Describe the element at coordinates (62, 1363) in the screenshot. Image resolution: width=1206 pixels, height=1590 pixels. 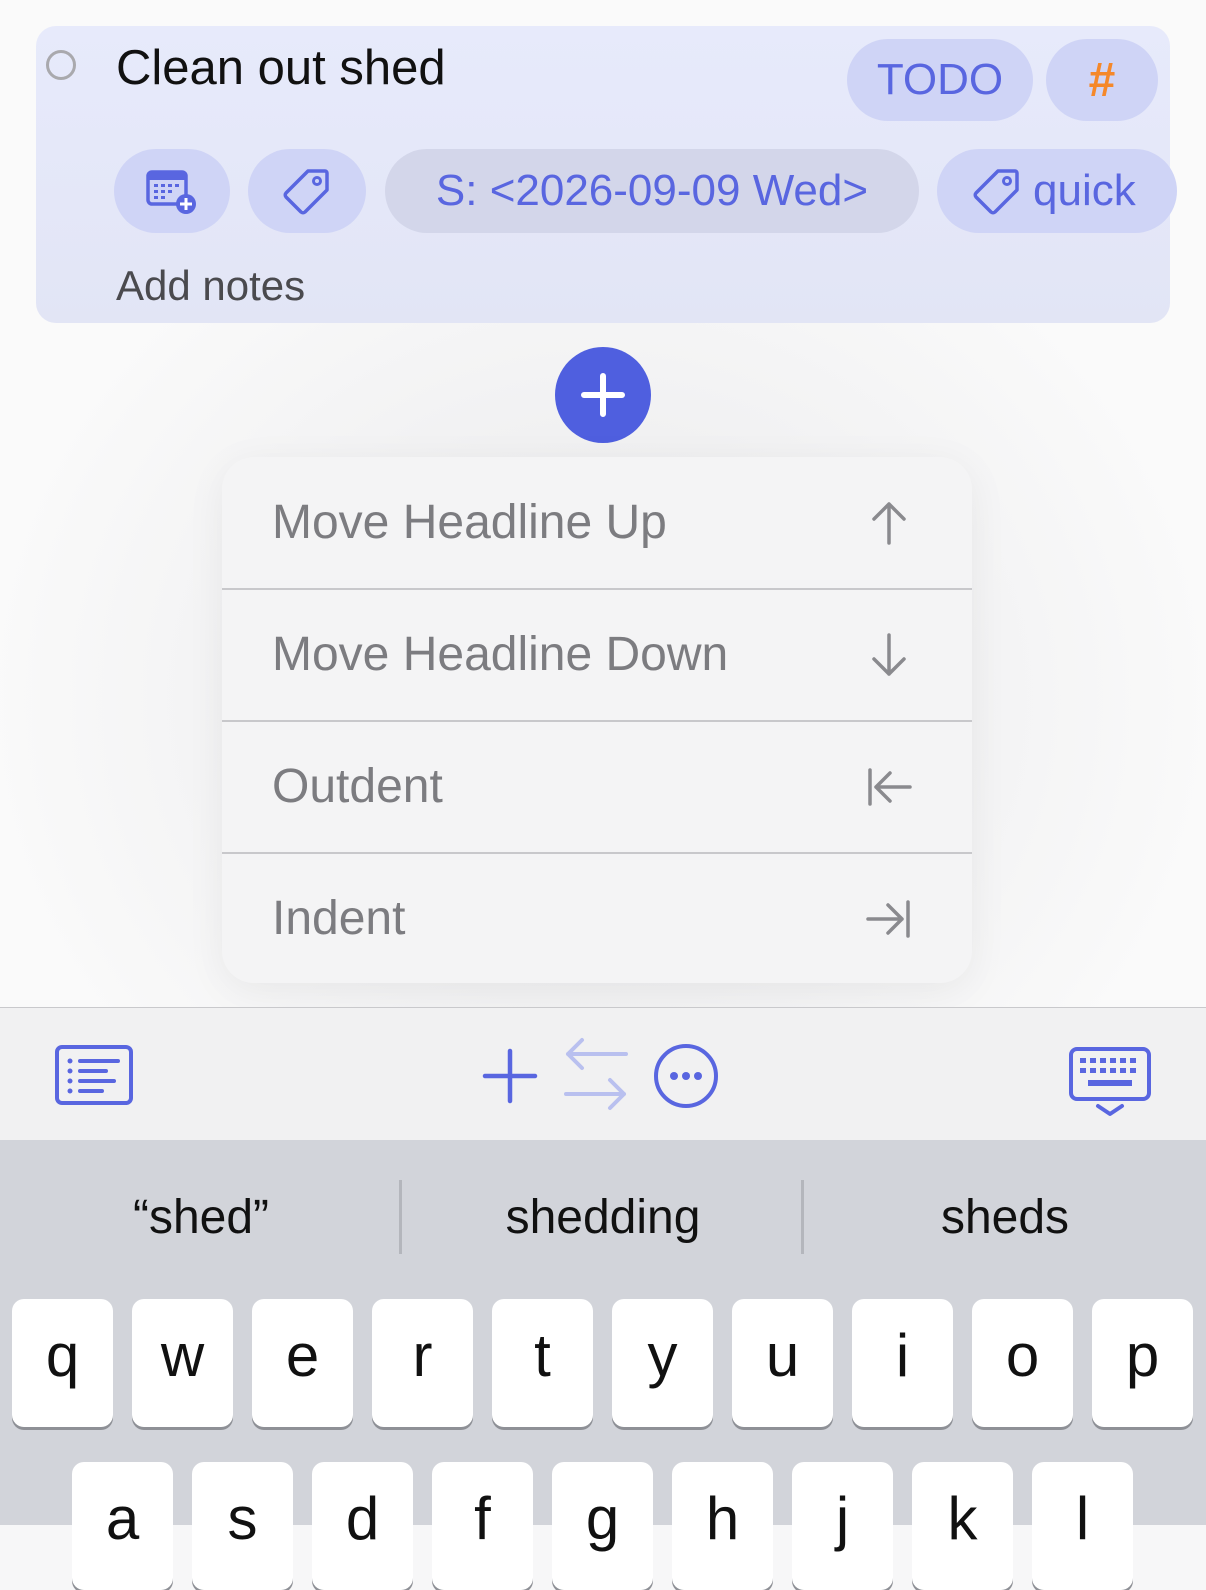
I see `key-q: q` at that location.